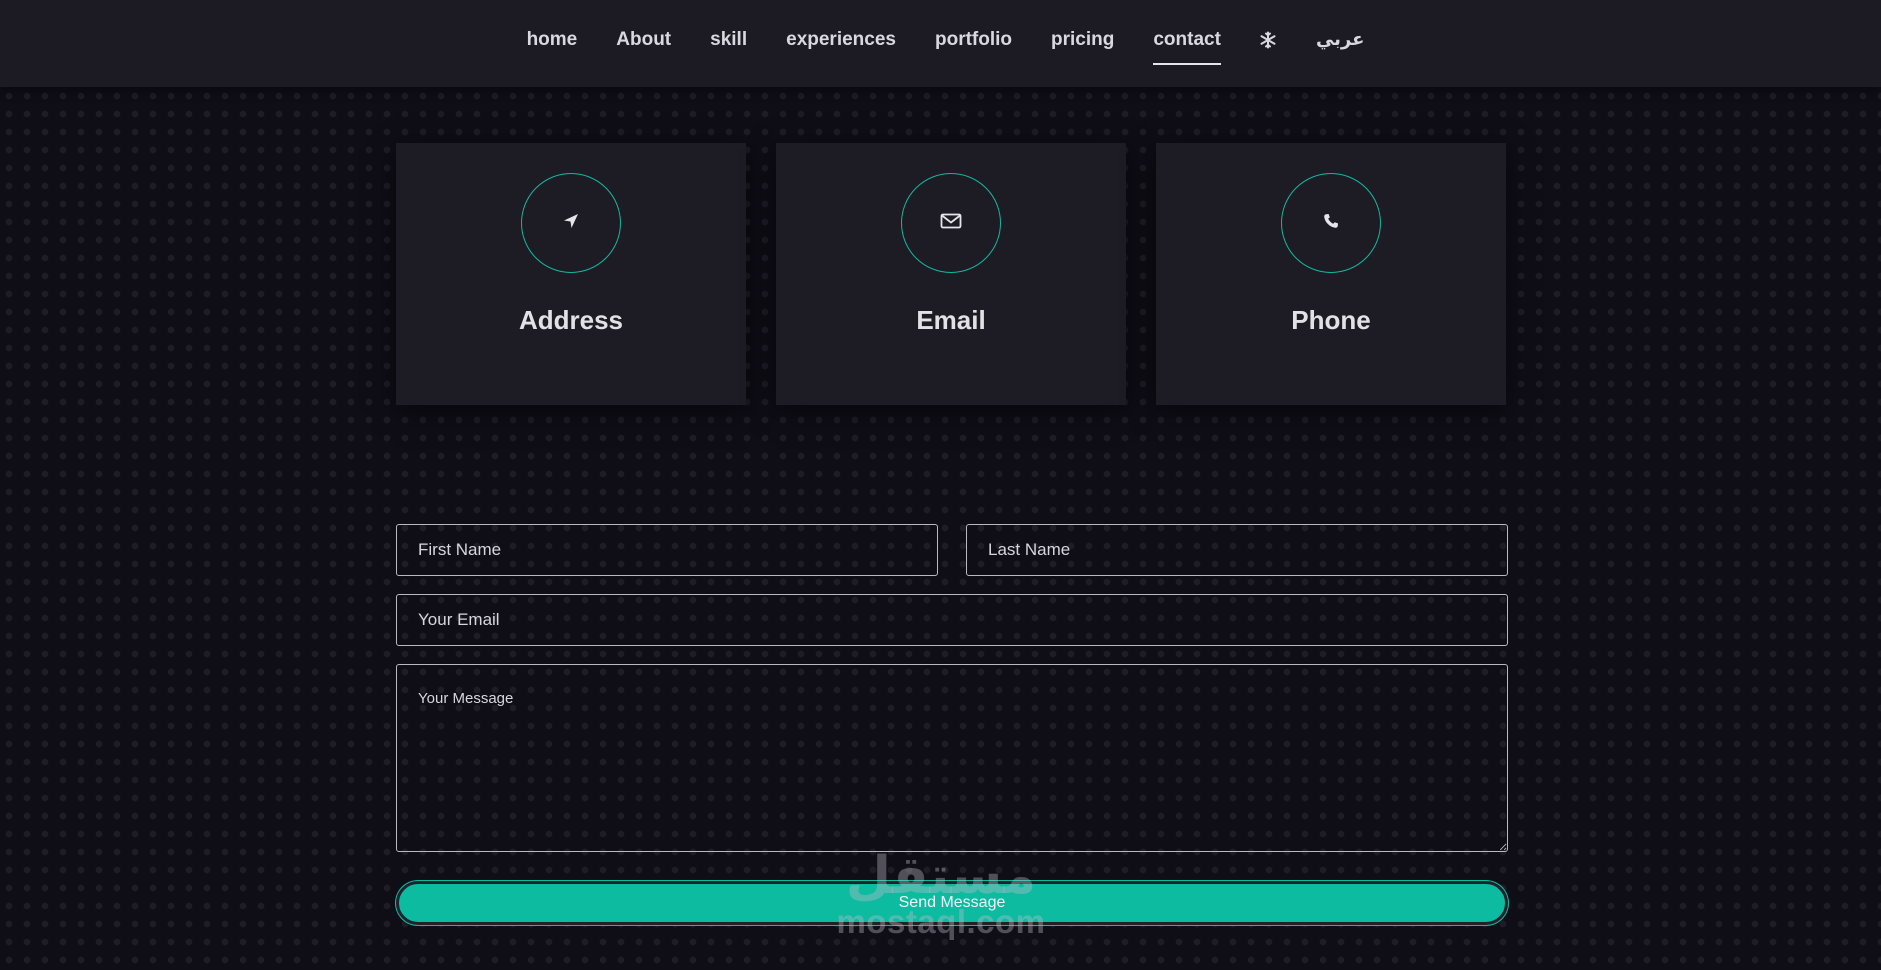 Image resolution: width=1881 pixels, height=970 pixels. I want to click on address-icon-circle, so click(571, 223).